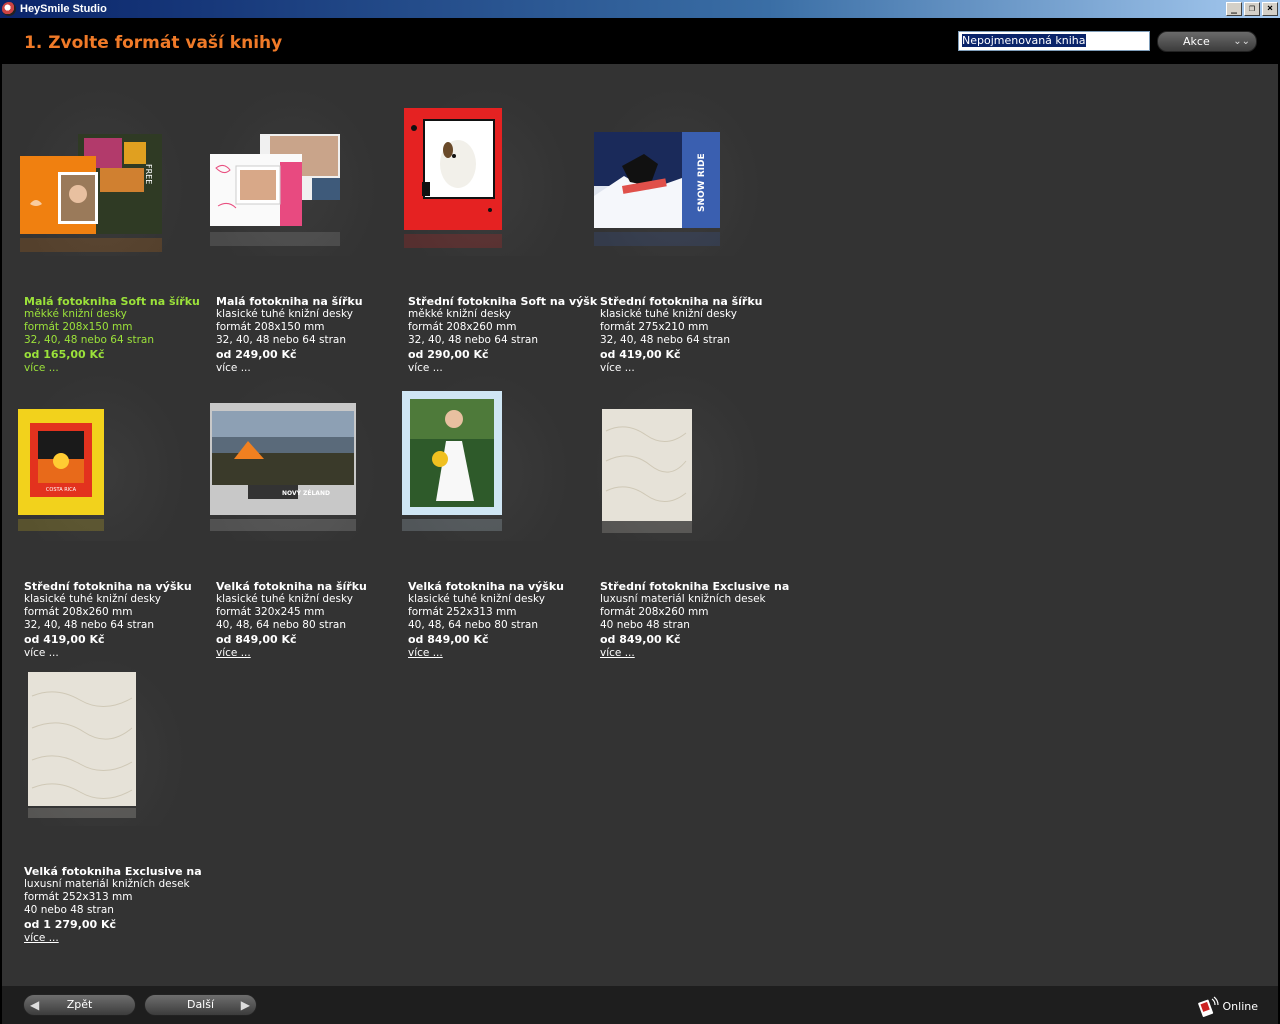 Image resolution: width=1280 pixels, height=1024 pixels. What do you see at coordinates (640, 1005) in the screenshot?
I see `footer-bar: ◀ Zpět Další ▶ Online` at bounding box center [640, 1005].